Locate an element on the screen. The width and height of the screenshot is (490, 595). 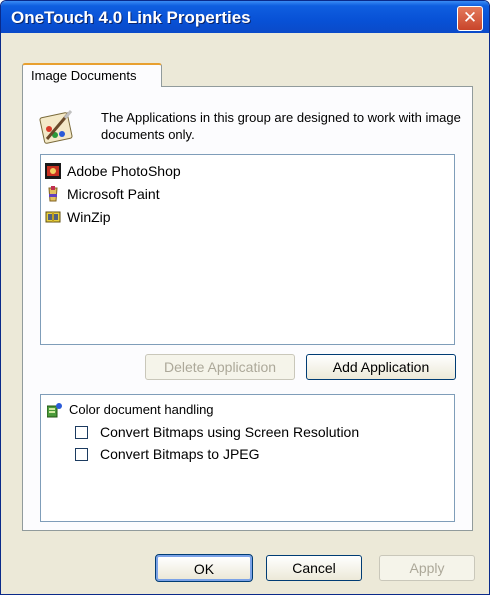
title-bar: OneTouch 4.0 Link Properties ✕ is located at coordinates (245, 17).